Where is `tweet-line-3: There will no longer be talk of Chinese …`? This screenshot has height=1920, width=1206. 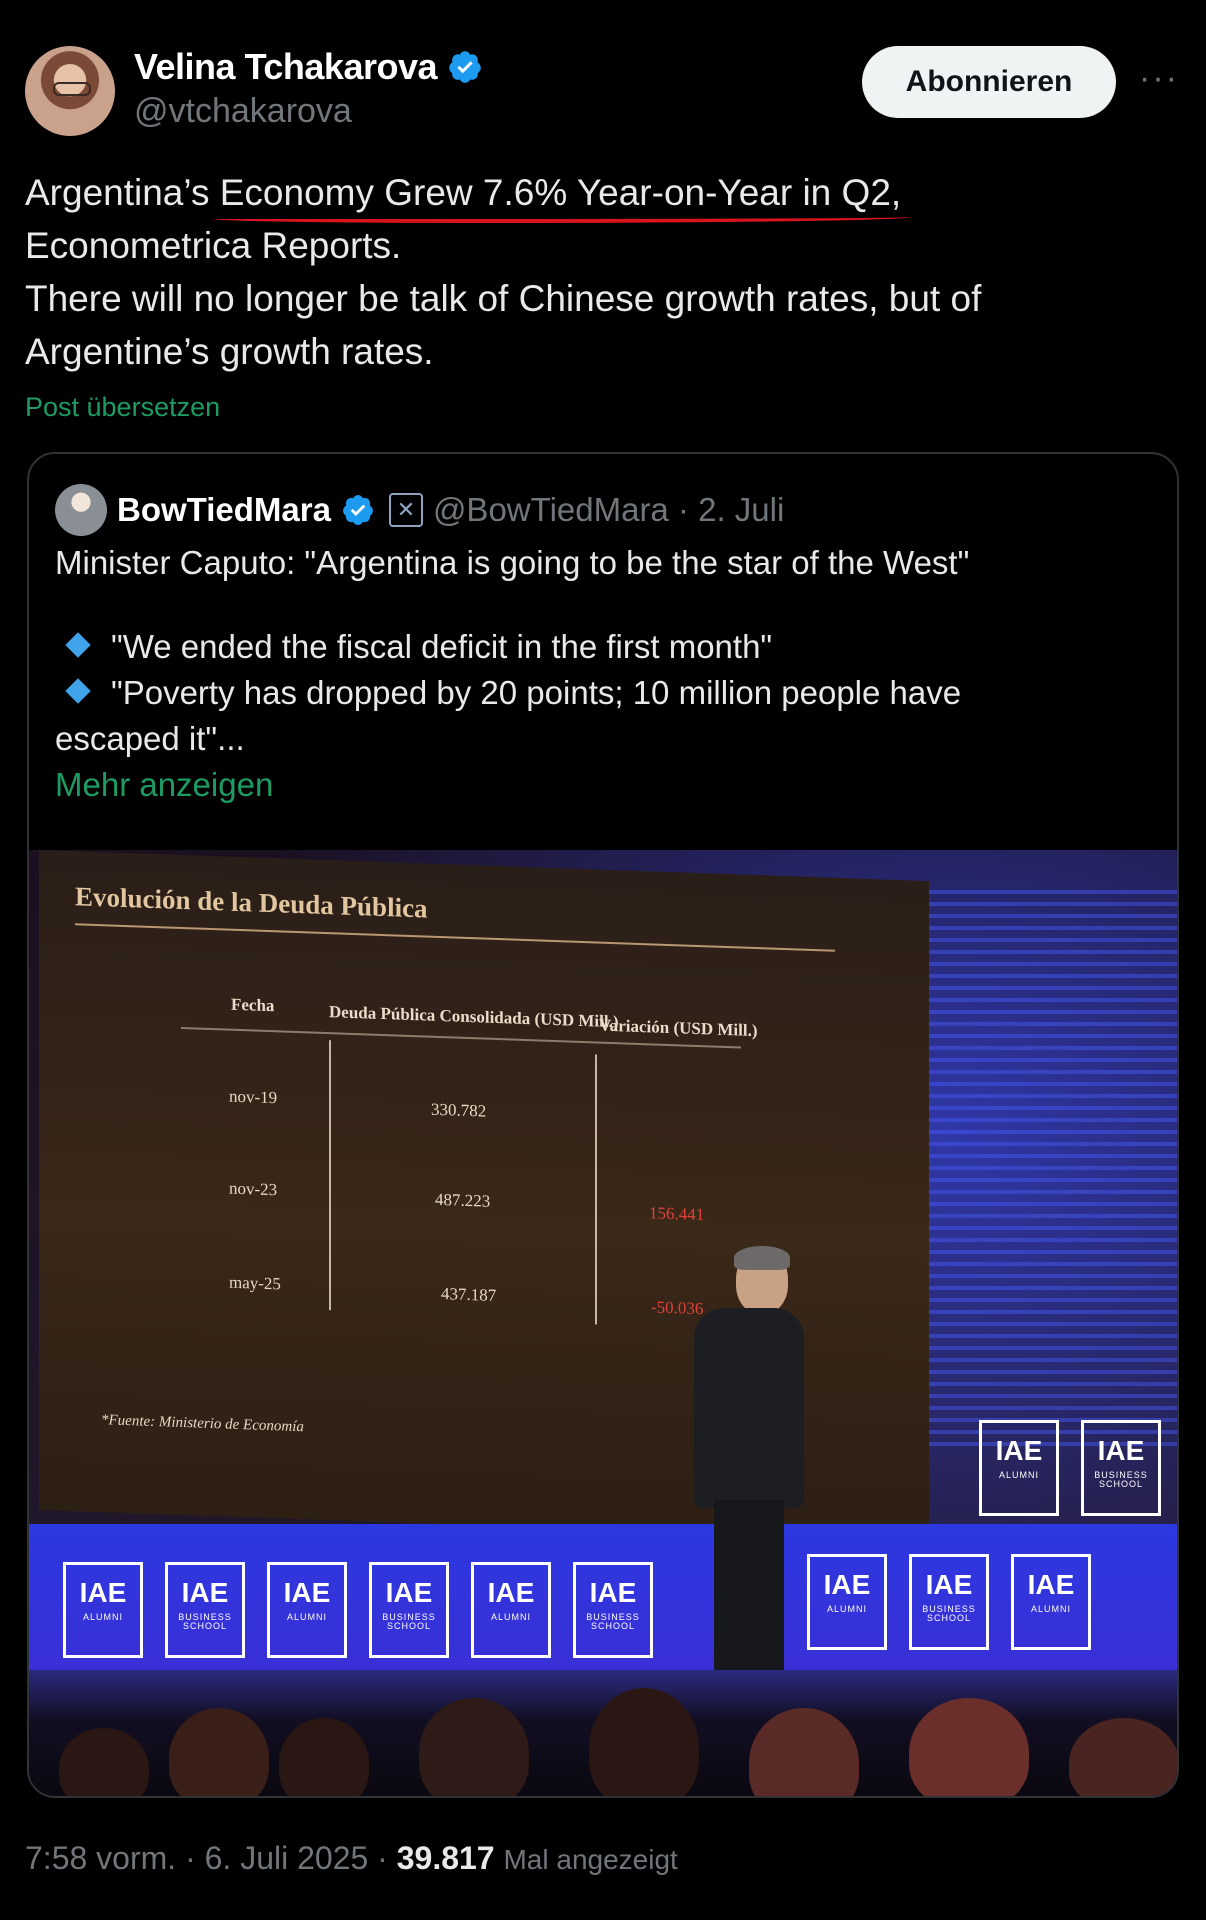
tweet-line-3: There will no longer be talk of Chinese … is located at coordinates (503, 298).